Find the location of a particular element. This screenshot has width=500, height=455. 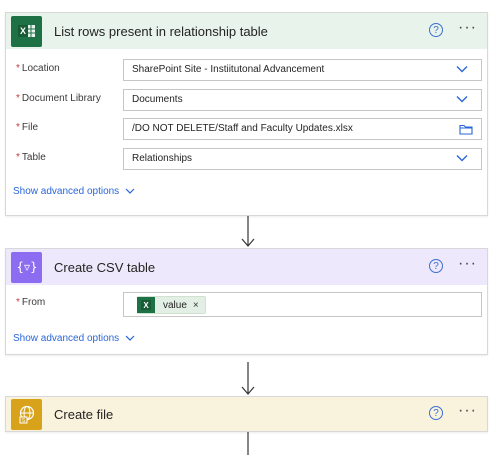

sharepoint-globe-icon: S is located at coordinates (26, 414).